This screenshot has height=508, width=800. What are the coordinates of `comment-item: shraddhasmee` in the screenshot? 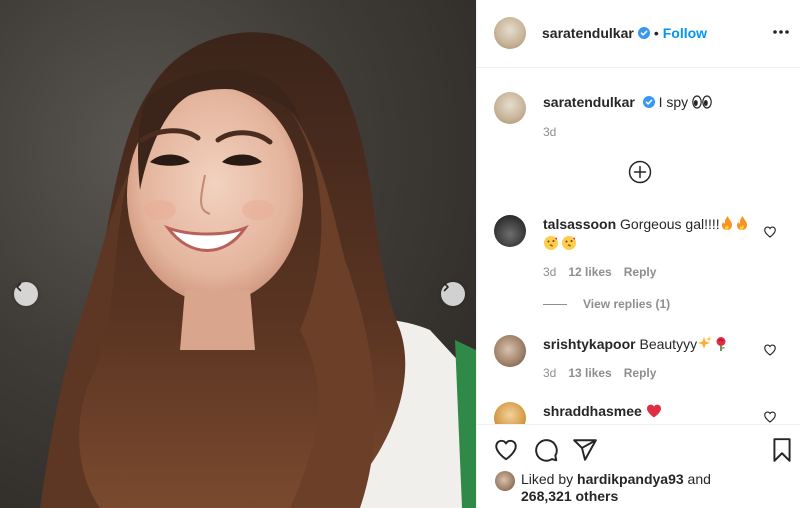 It's located at (638, 412).